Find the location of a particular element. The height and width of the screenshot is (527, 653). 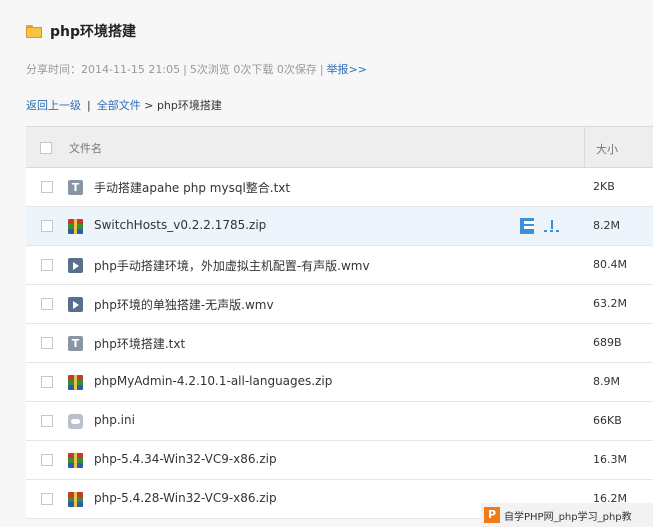

file-size: 16.3M is located at coordinates (610, 459).